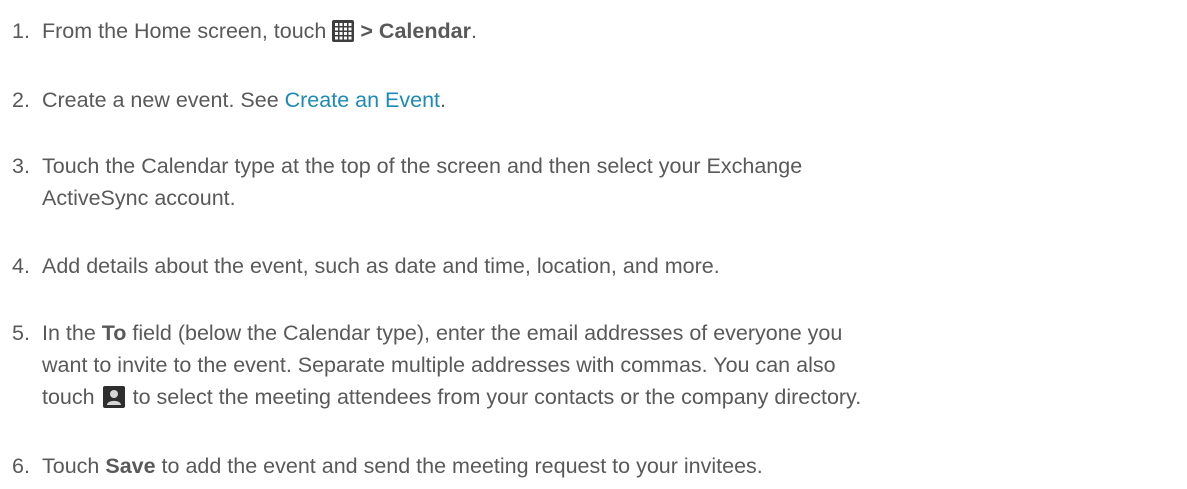 The height and width of the screenshot is (489, 1187). What do you see at coordinates (114, 333) in the screenshot?
I see `to-field-label: To` at bounding box center [114, 333].